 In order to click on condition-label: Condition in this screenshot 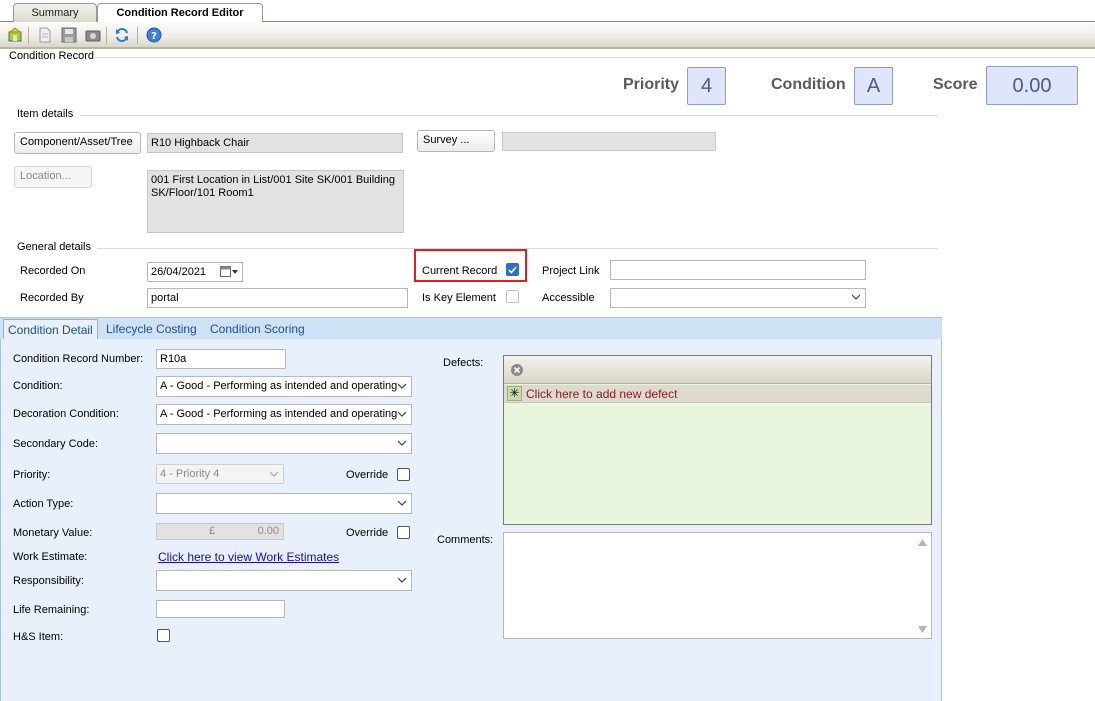, I will do `click(808, 84)`.